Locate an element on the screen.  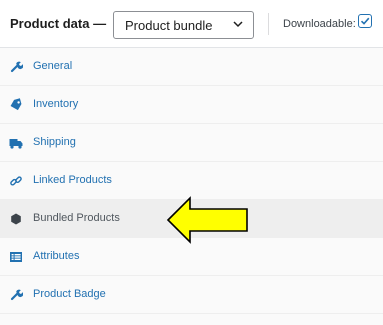
tab-shipping: Shipping is located at coordinates (191, 143).